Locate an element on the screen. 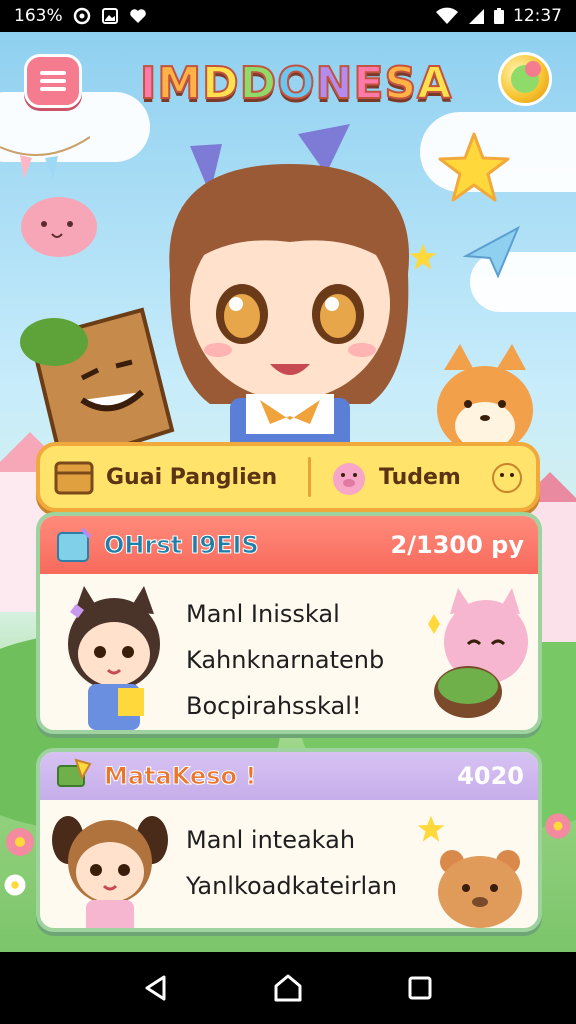  tab-tudem: Tudem is located at coordinates (426, 477).